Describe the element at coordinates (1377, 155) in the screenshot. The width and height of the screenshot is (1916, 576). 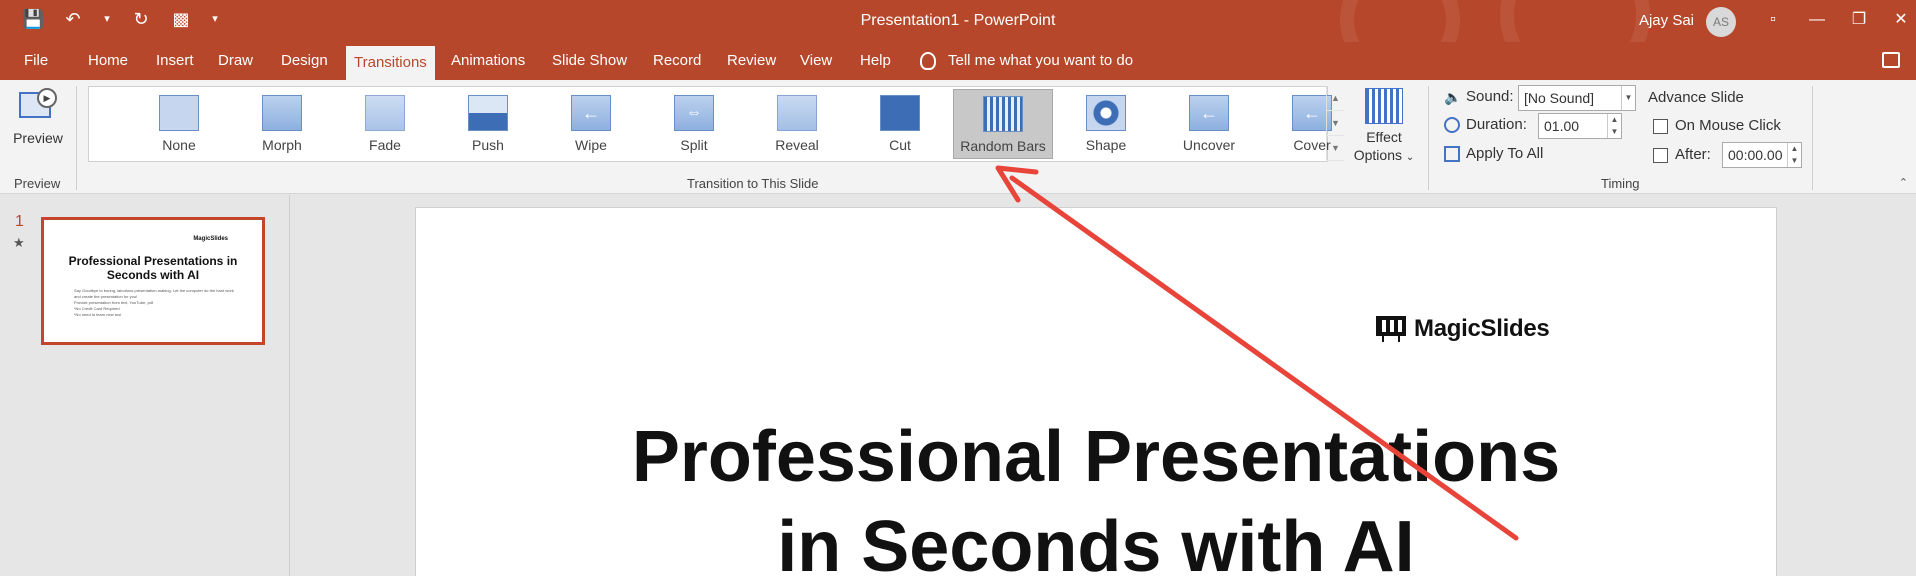
I see `effect-options-label-2: Options` at that location.